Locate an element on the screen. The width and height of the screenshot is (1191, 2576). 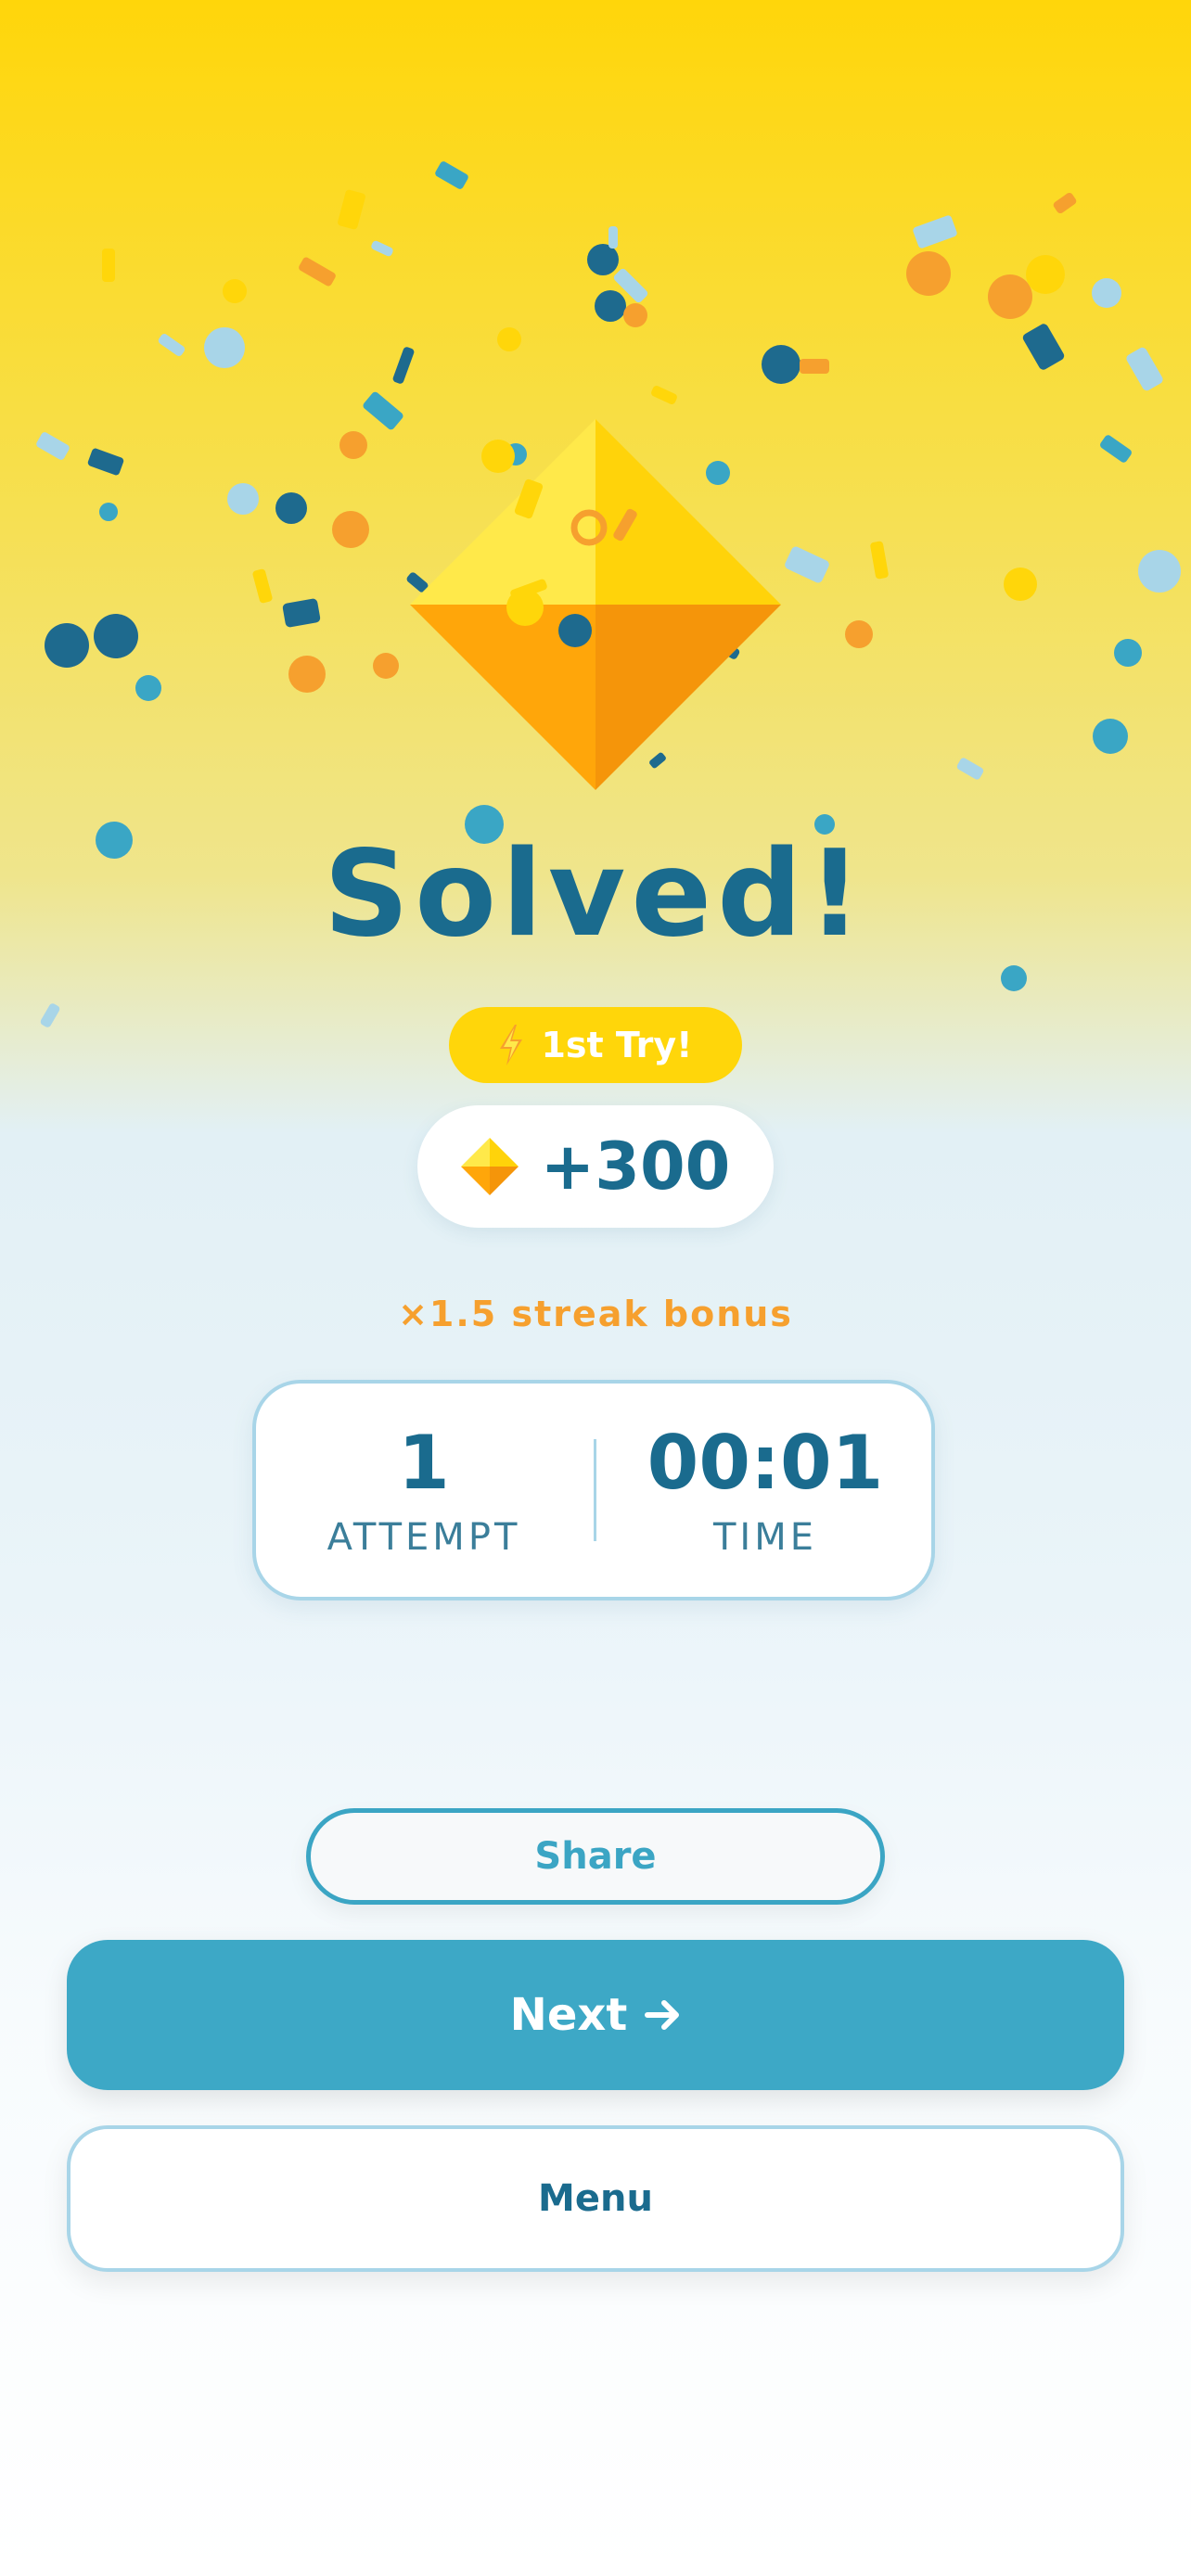
time-label: TIME is located at coordinates (764, 1538).